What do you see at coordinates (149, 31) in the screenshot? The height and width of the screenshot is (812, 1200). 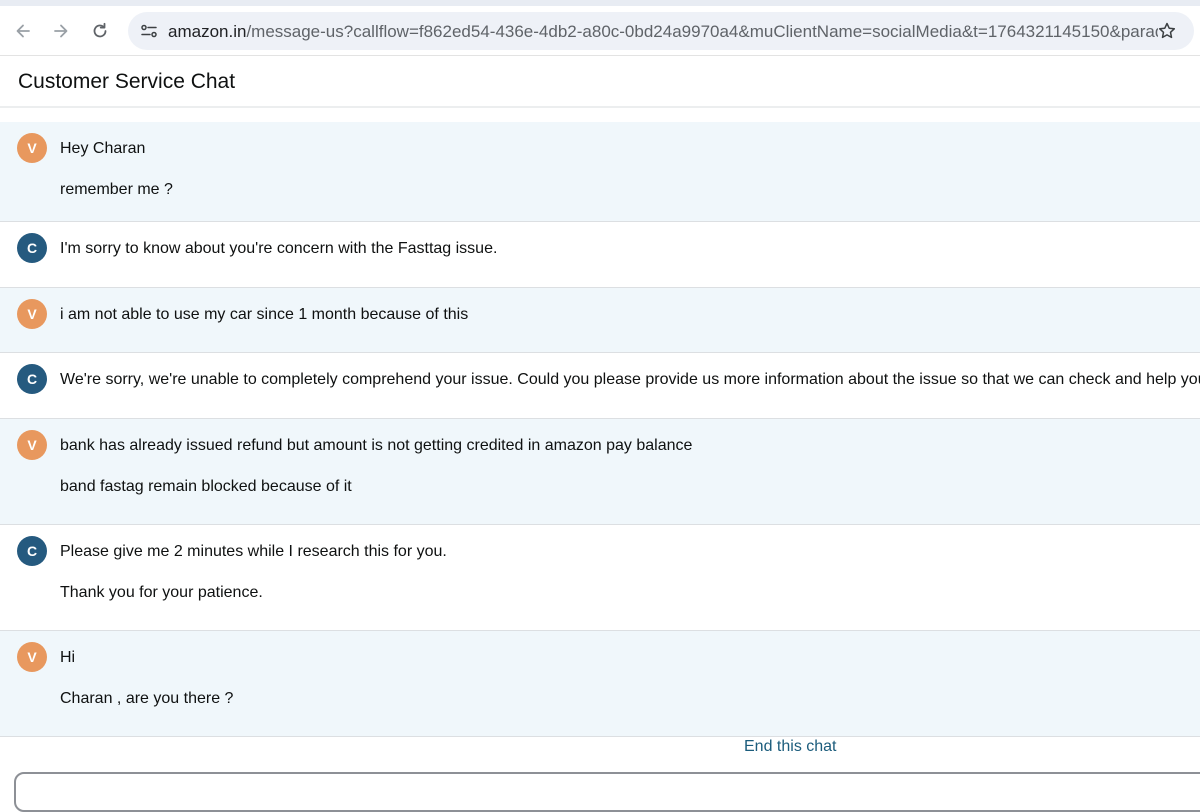 I see `site-settings-icon` at bounding box center [149, 31].